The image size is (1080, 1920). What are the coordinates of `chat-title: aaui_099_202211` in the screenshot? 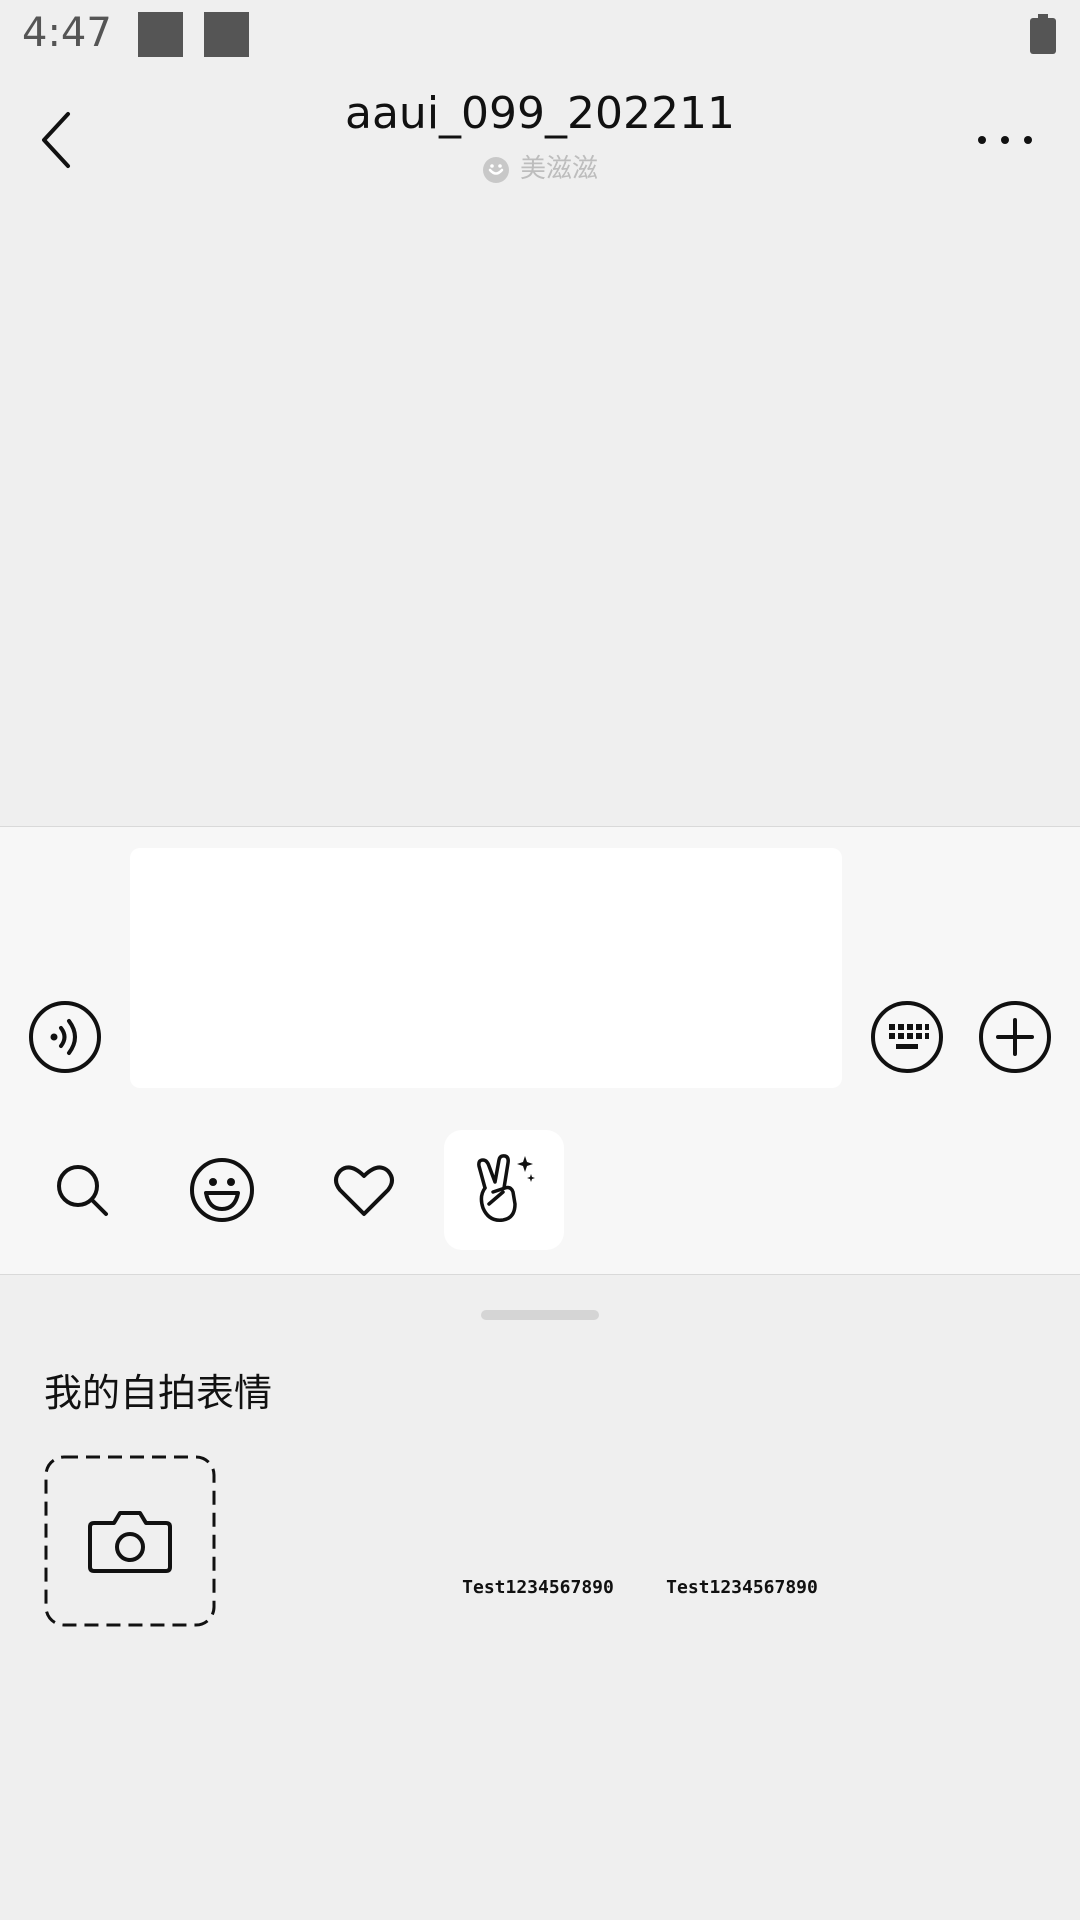 It's located at (540, 113).